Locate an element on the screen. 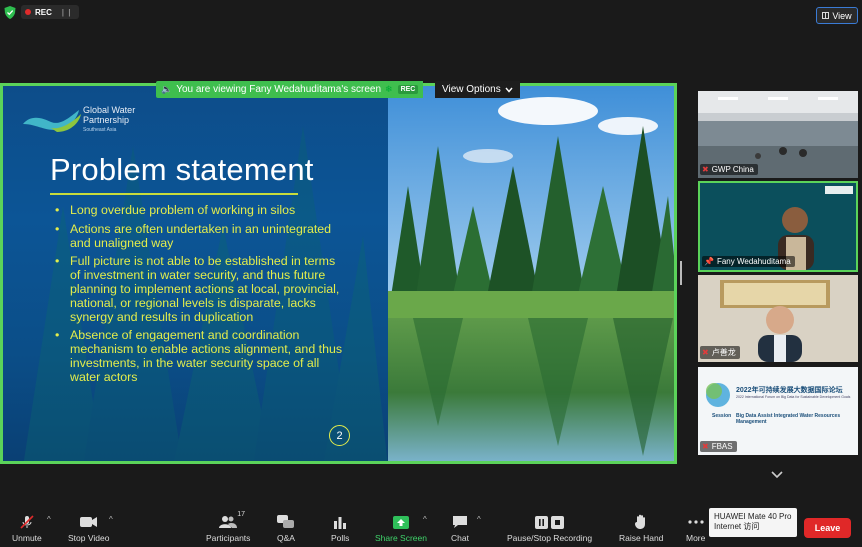 The height and width of the screenshot is (547, 862). recording-indicator: REC | | is located at coordinates (50, 12).